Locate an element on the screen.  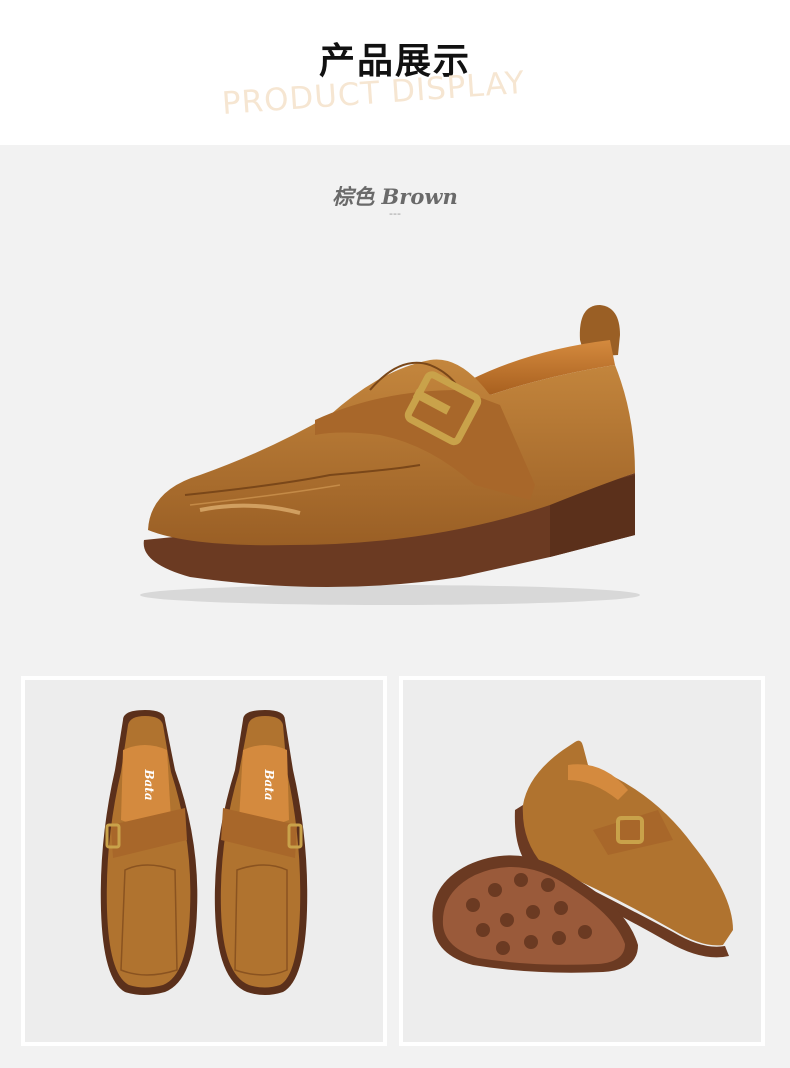
insole-brand-left: Bata is located at coordinates (149, 784).